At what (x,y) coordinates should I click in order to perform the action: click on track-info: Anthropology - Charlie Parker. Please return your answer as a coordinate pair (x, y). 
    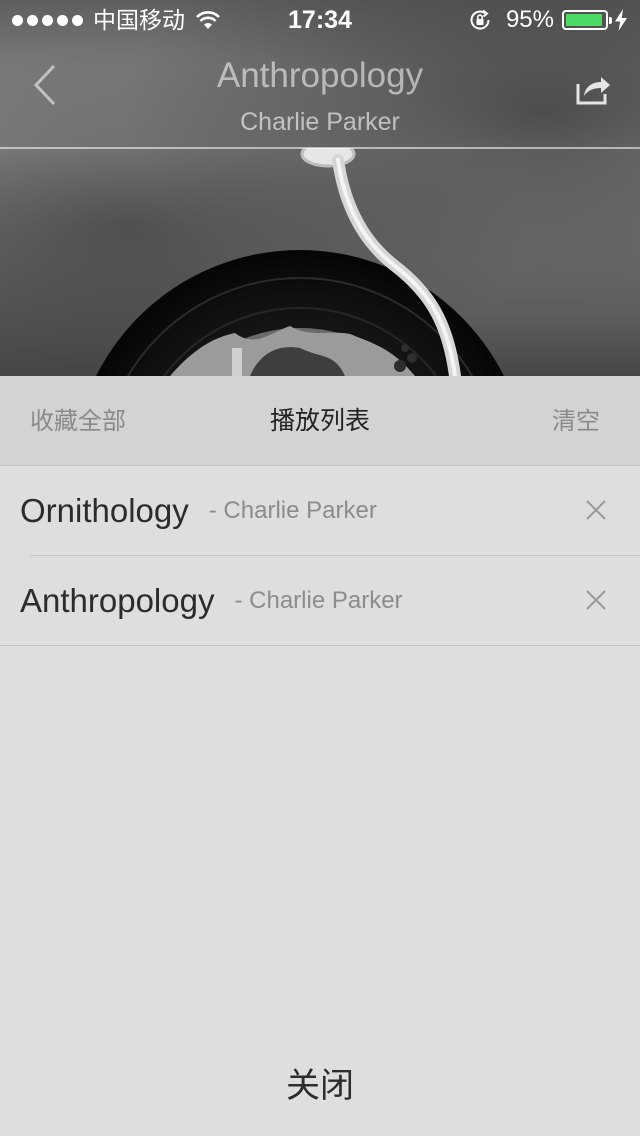
    Looking at the image, I should click on (211, 600).